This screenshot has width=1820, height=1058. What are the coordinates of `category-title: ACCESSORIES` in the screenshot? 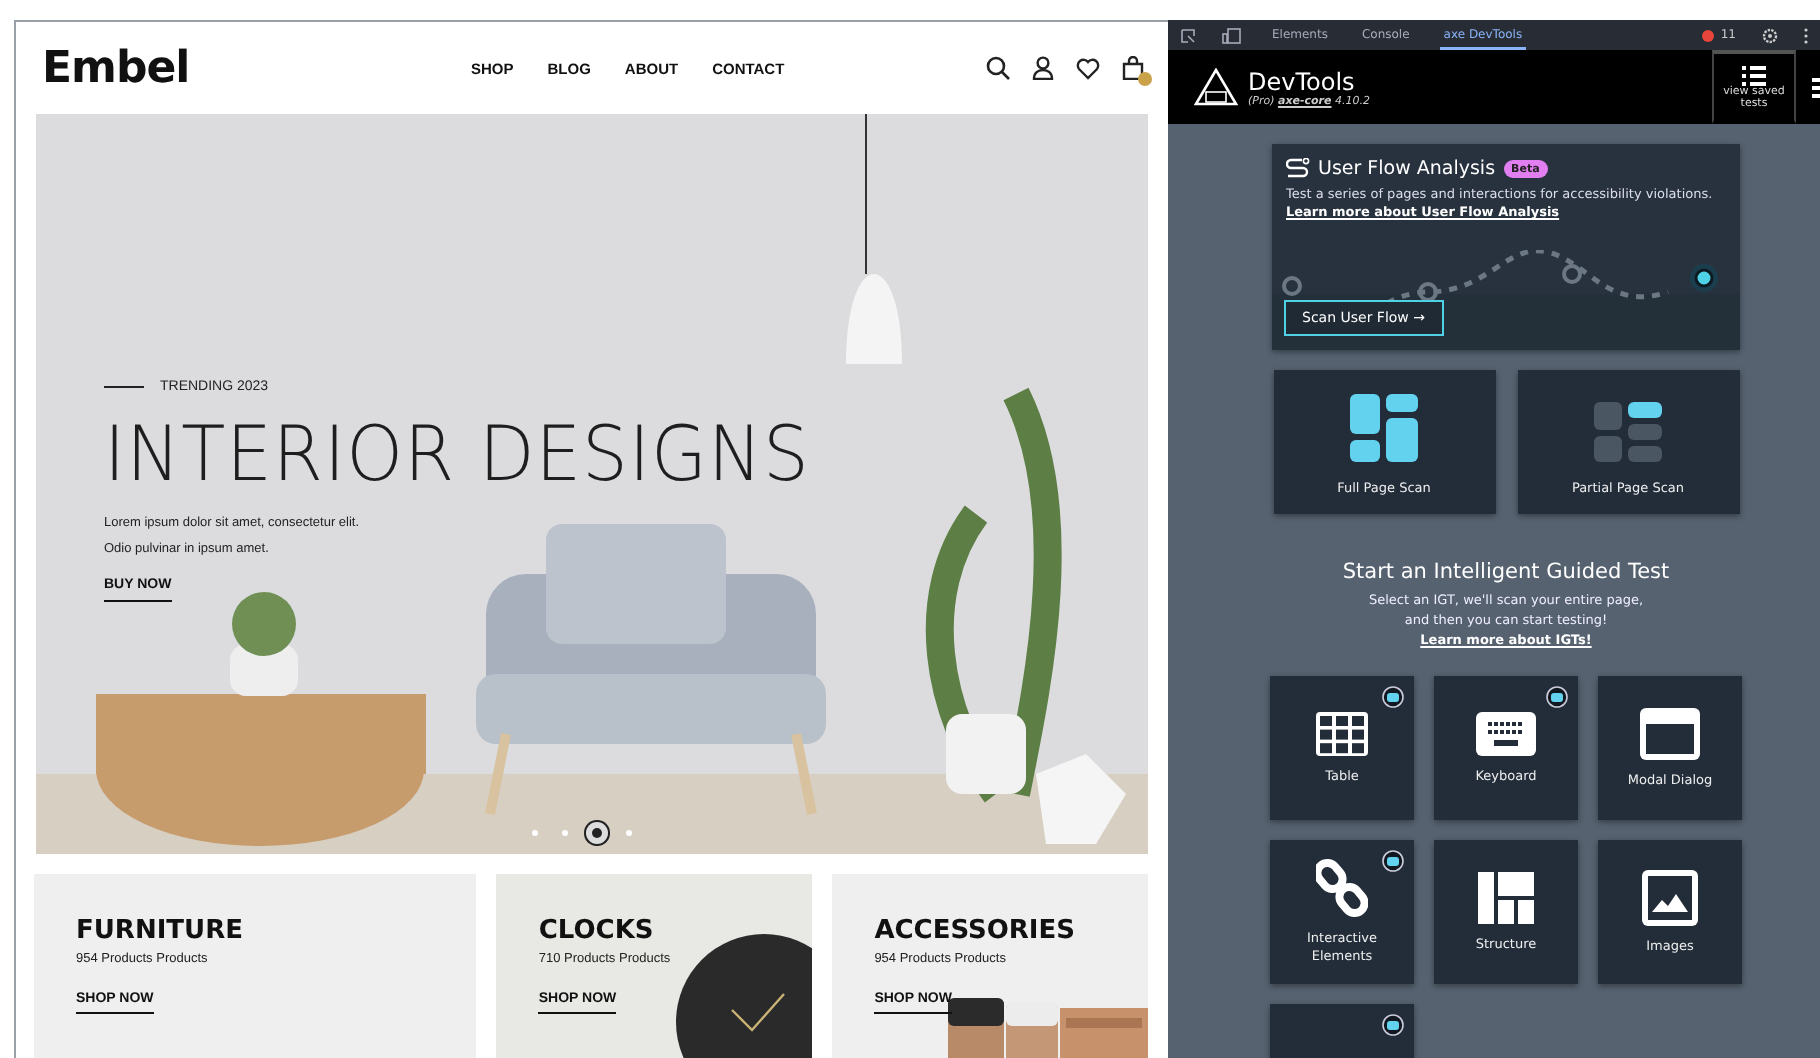 It's located at (974, 931).